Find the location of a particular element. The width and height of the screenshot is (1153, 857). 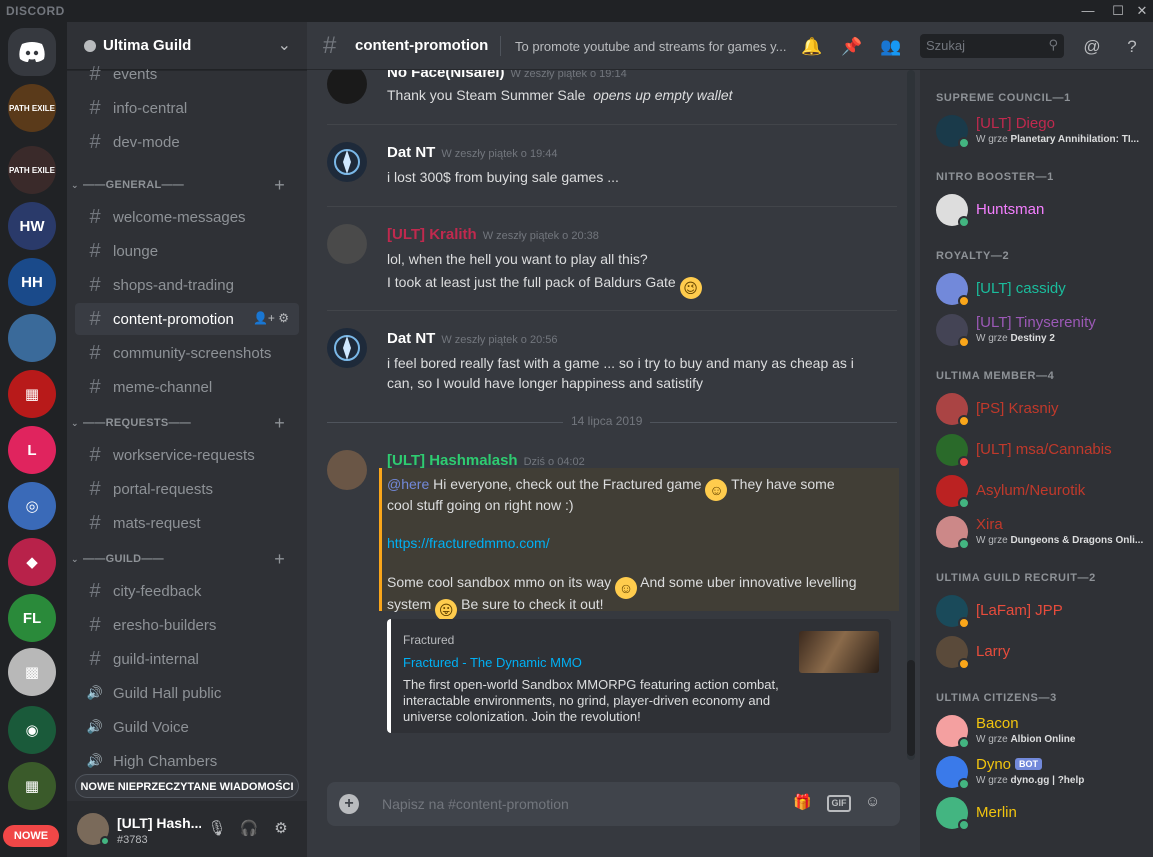

new-servers-badge: NOWE is located at coordinates (31, 836).